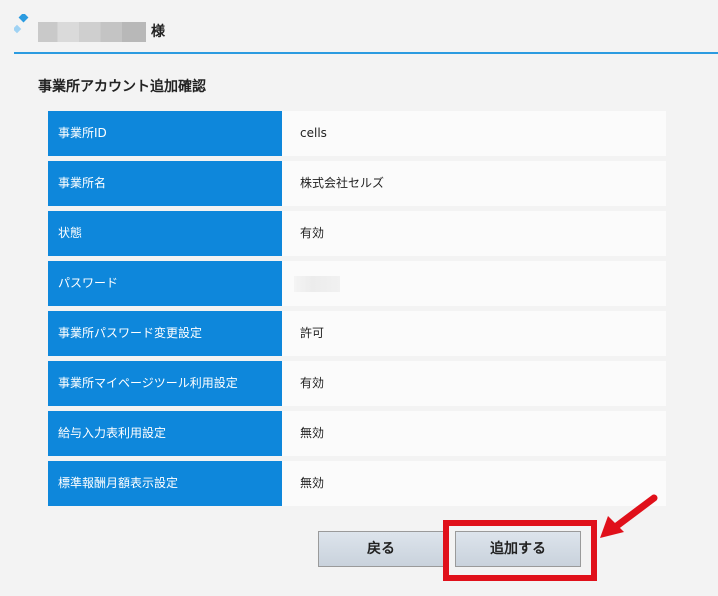 This screenshot has height=596, width=718. What do you see at coordinates (474, 133) in the screenshot?
I see `row-value: cells` at bounding box center [474, 133].